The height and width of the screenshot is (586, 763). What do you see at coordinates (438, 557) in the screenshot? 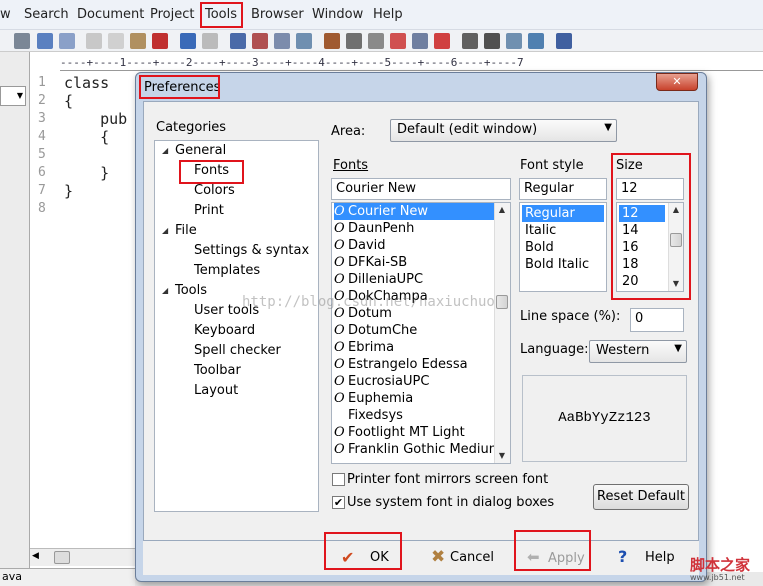
I see `cancel-x-icon: ✖` at bounding box center [438, 557].